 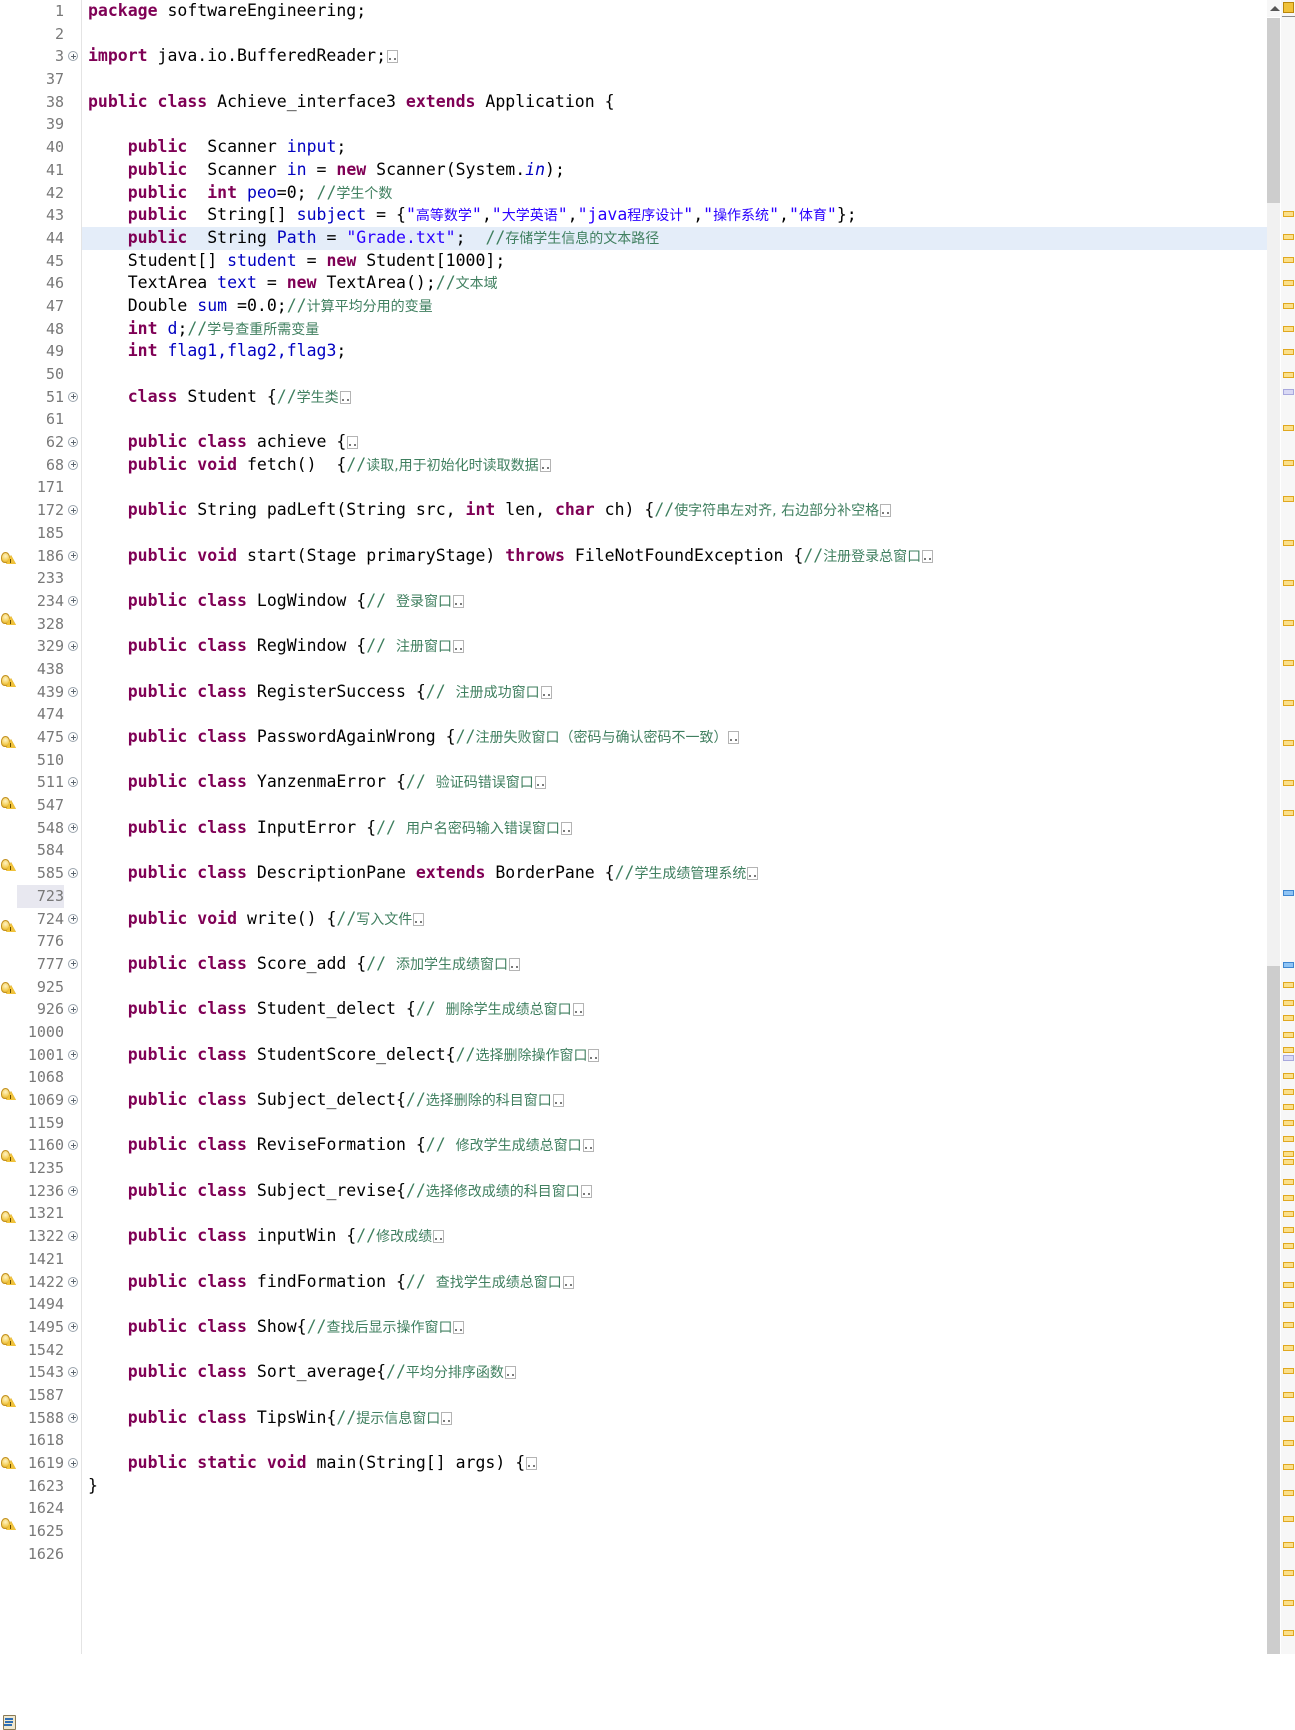 What do you see at coordinates (674, 1236) in the screenshot?
I see `code-line: public class inputWin {//修改成绩` at bounding box center [674, 1236].